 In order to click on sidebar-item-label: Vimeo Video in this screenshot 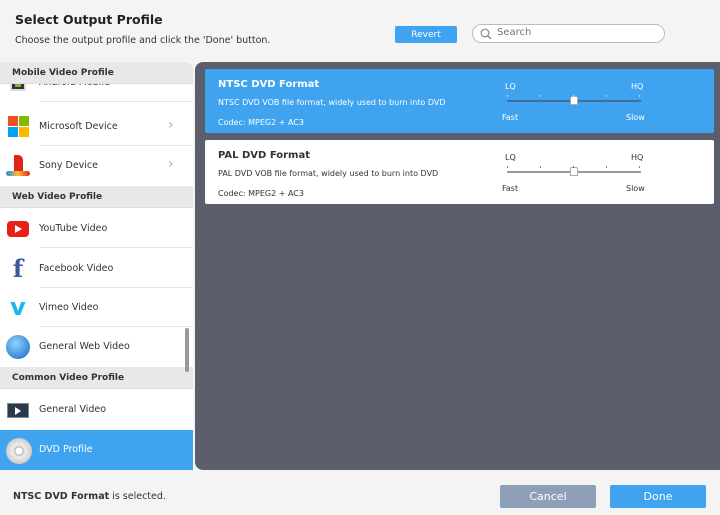, I will do `click(69, 307)`.